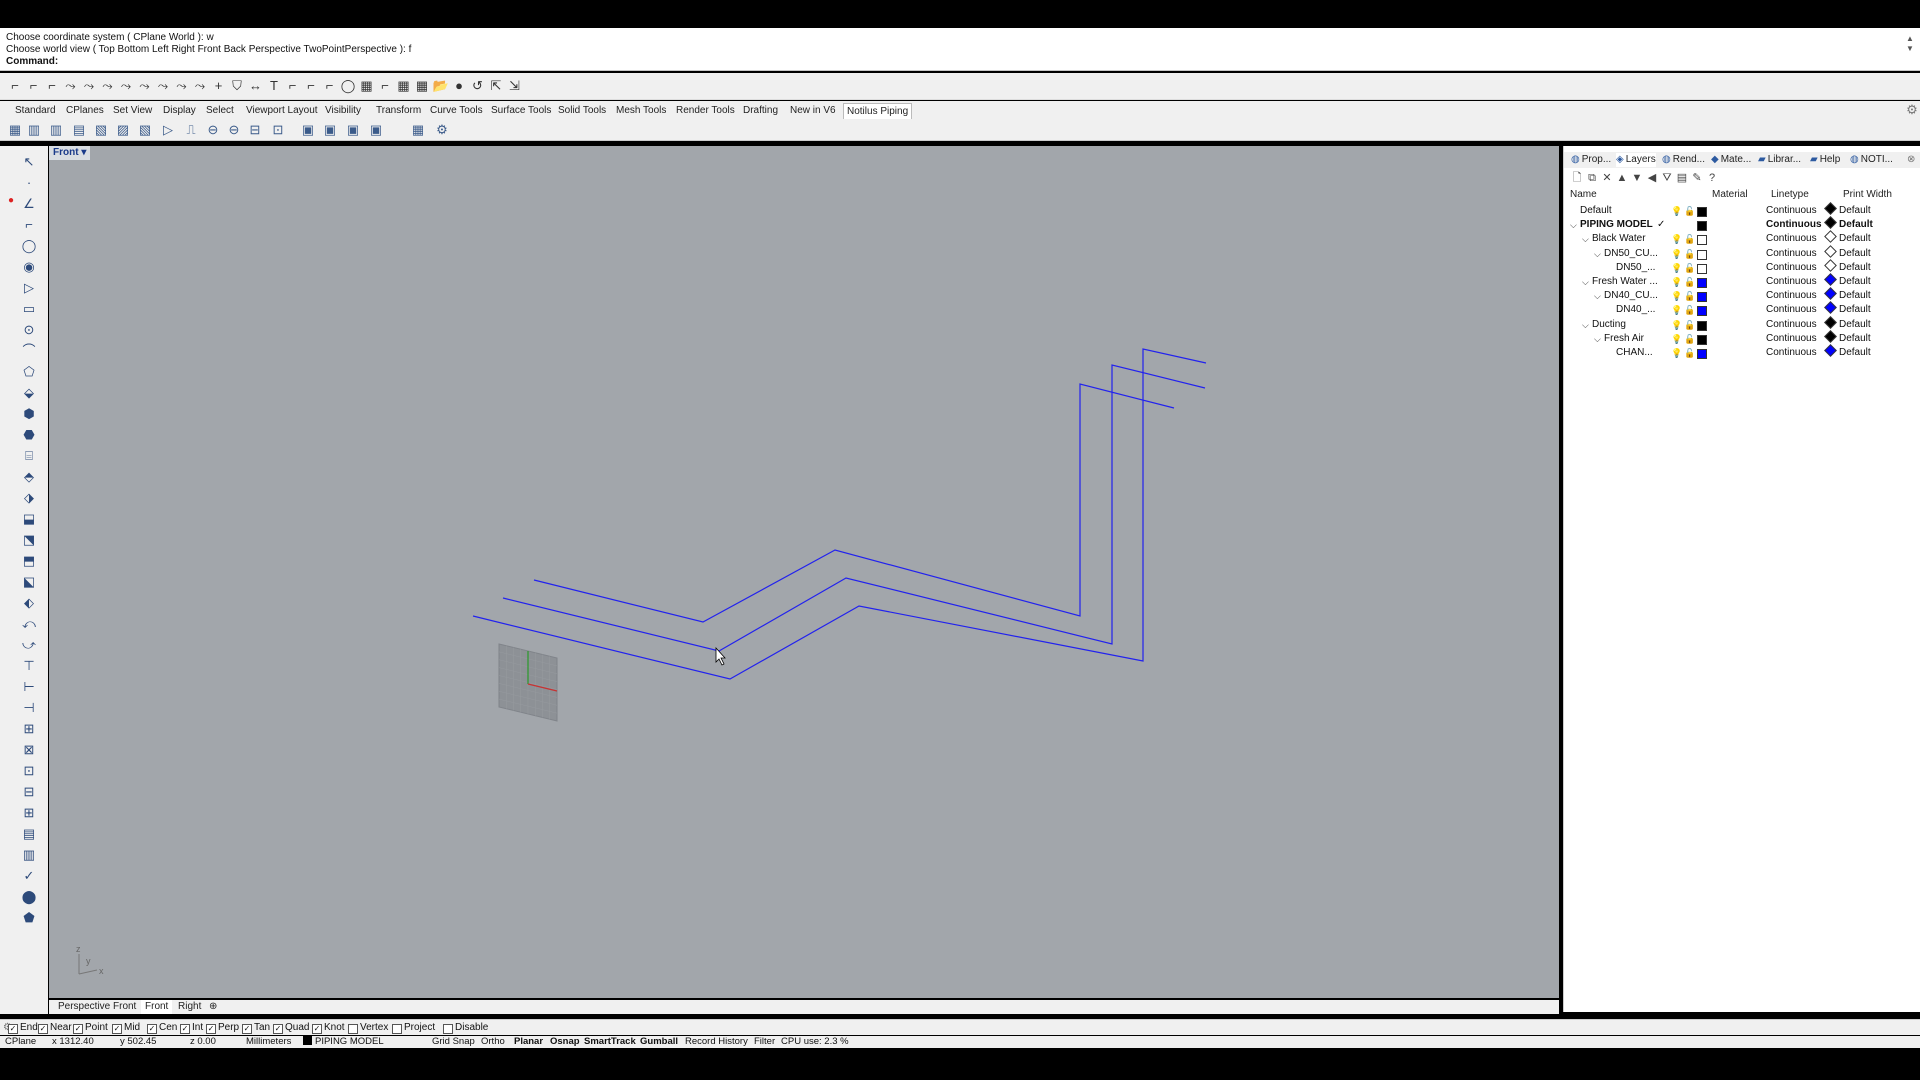 The width and height of the screenshot is (1920, 1080). What do you see at coordinates (459, 86) in the screenshot?
I see `toolbar-tool-icon: ●` at bounding box center [459, 86].